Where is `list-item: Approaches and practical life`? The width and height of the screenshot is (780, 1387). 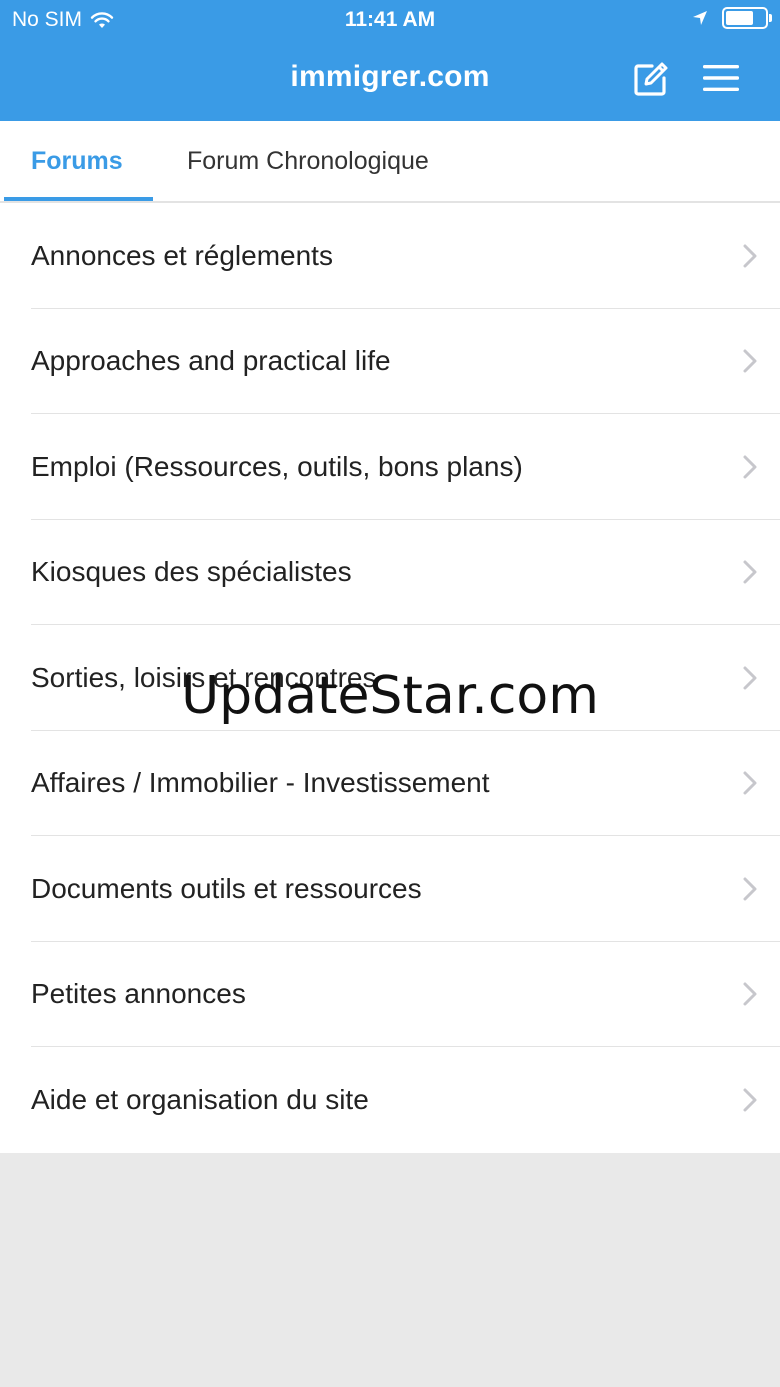
list-item: Approaches and practical life is located at coordinates (390, 361).